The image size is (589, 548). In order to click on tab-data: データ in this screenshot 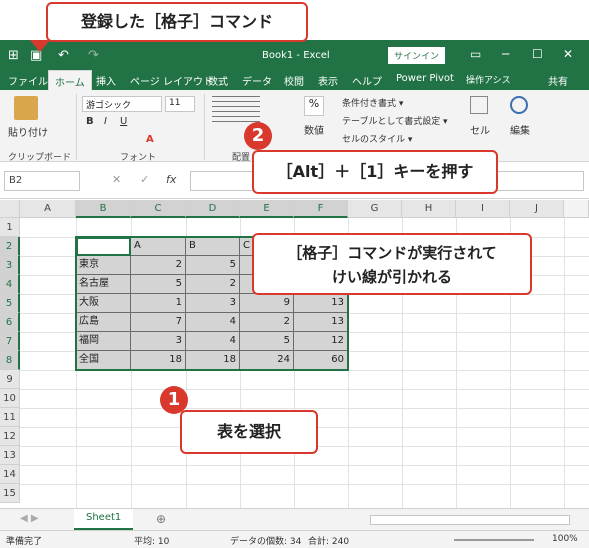, I will do `click(257, 80)`.